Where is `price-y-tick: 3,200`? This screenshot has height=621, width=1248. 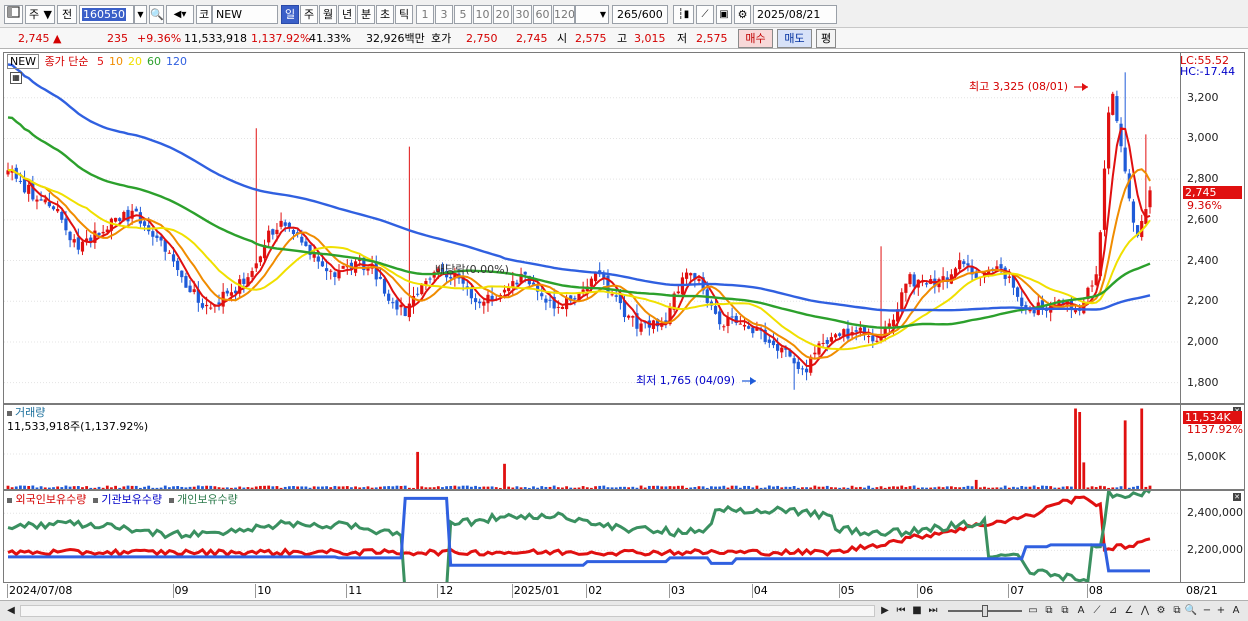 price-y-tick: 3,200 is located at coordinates (1203, 97).